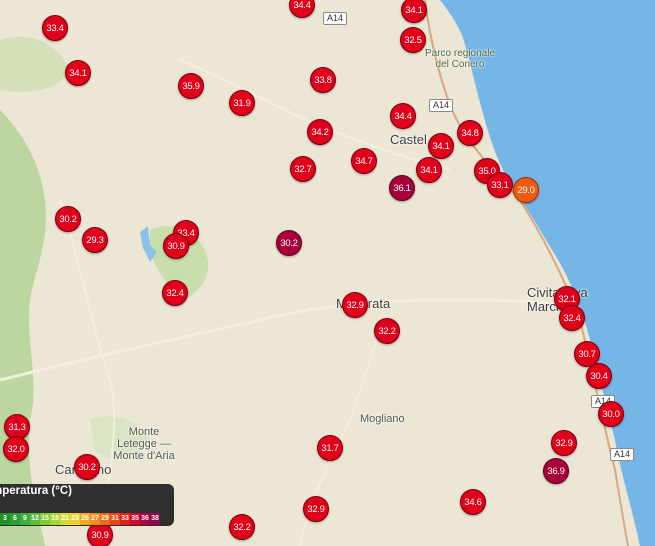 This screenshot has height=546, width=655. Describe the element at coordinates (55, 519) in the screenshot. I see `legend-swatch: 18` at that location.